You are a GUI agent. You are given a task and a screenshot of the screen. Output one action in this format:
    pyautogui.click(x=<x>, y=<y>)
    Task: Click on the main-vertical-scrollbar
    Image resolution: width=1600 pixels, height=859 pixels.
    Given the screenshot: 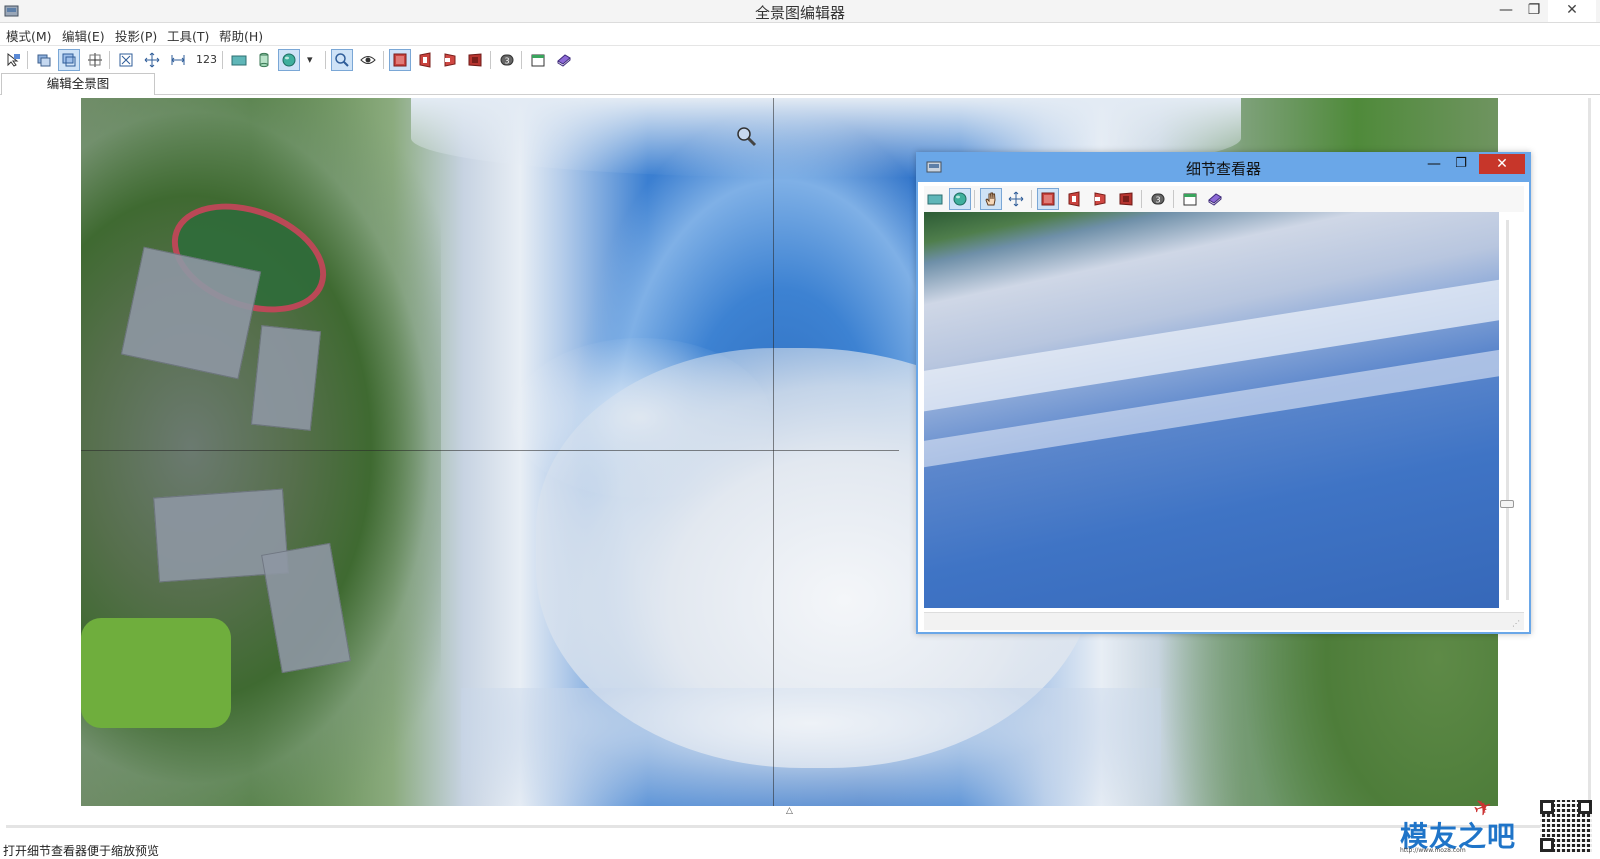 What is the action you would take?
    pyautogui.click(x=1589, y=452)
    